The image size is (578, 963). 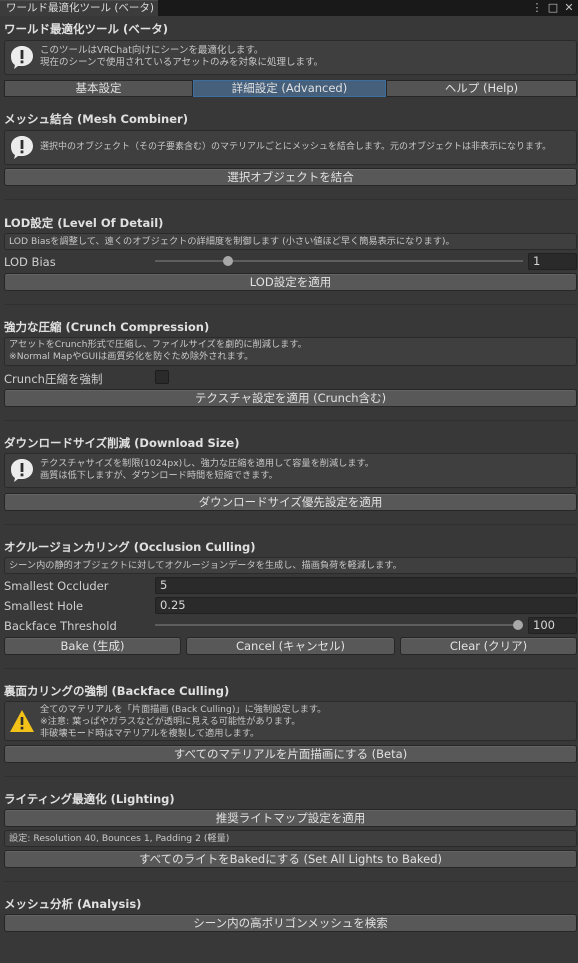 What do you see at coordinates (183, 709) in the screenshot?
I see `info-line: 全てのマテリアルを「片面描画 (Back Culling)」に強制設定します。` at bounding box center [183, 709].